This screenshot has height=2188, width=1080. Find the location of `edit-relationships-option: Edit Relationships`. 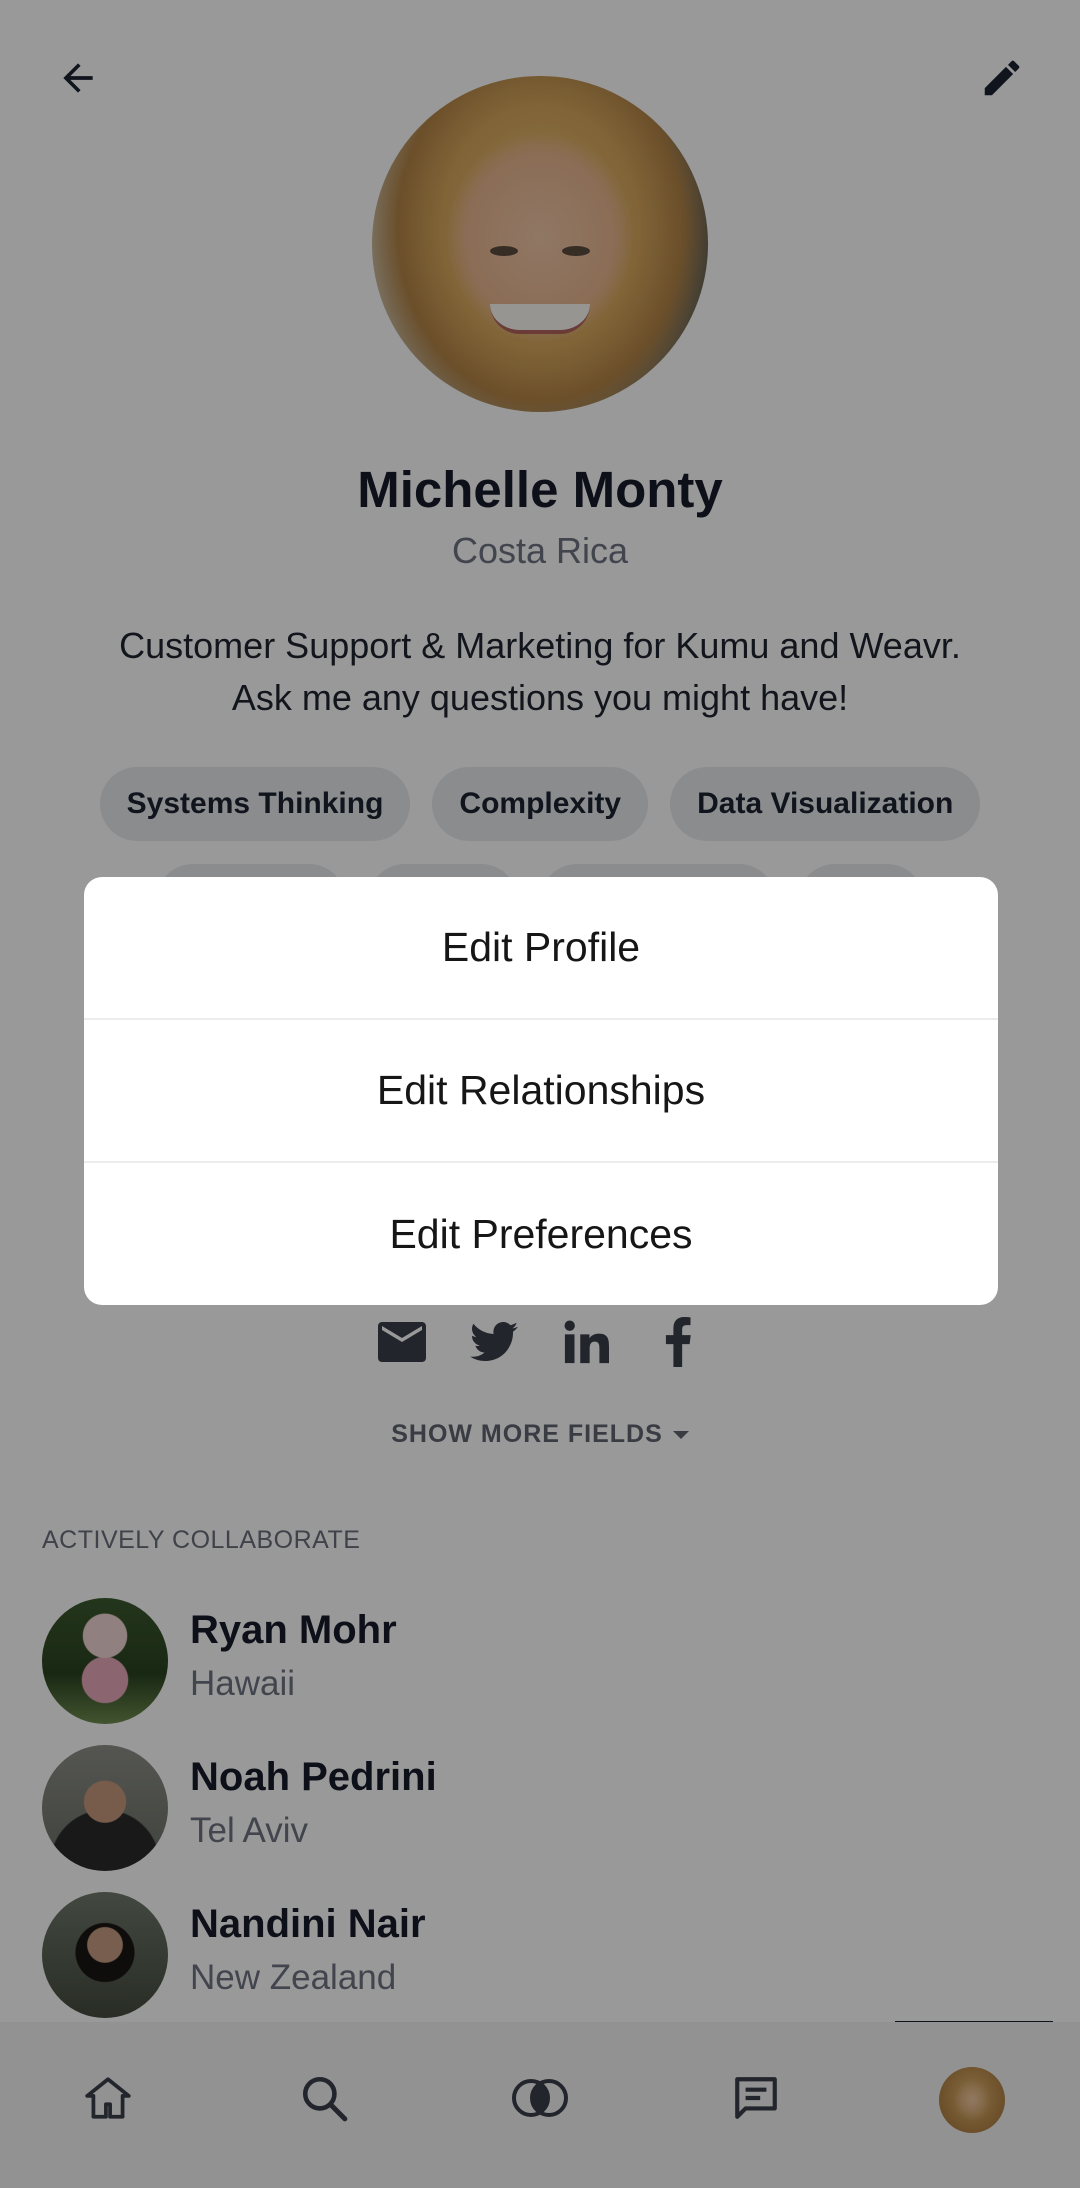

edit-relationships-option: Edit Relationships is located at coordinates (541, 1091).